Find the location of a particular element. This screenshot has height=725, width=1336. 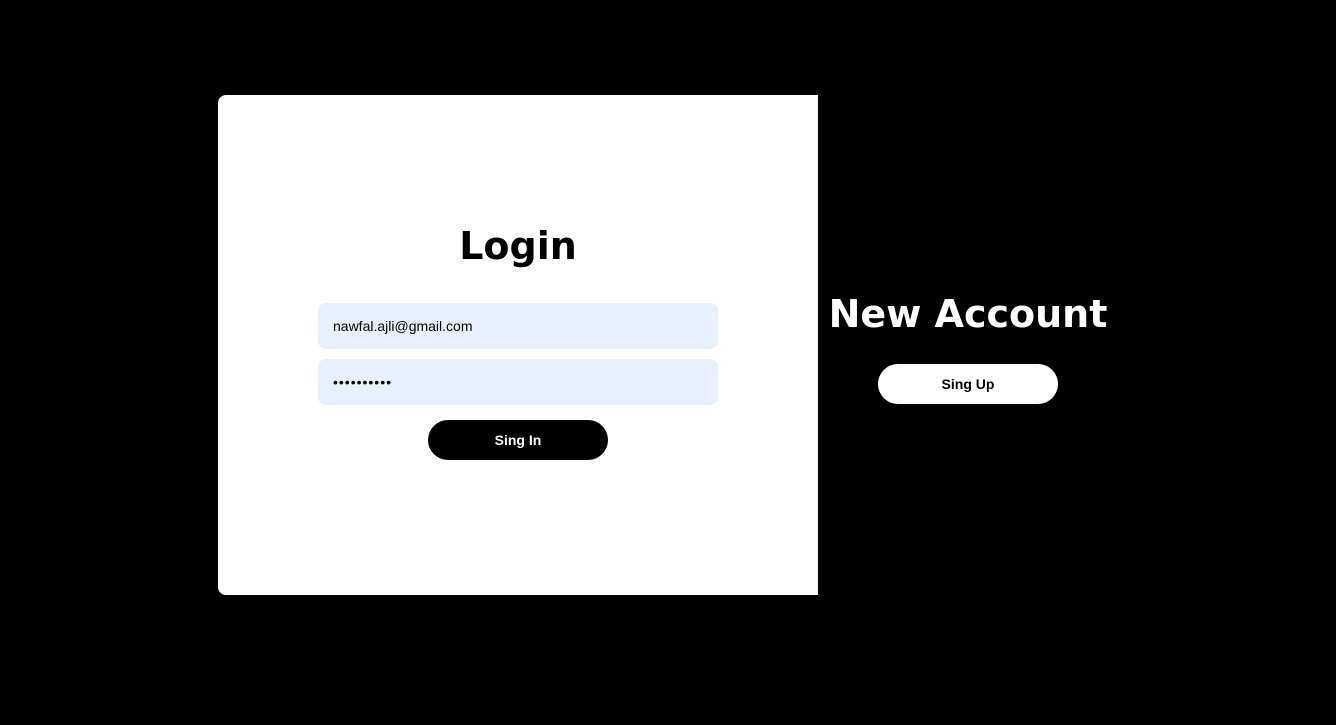

email-field is located at coordinates (518, 326).